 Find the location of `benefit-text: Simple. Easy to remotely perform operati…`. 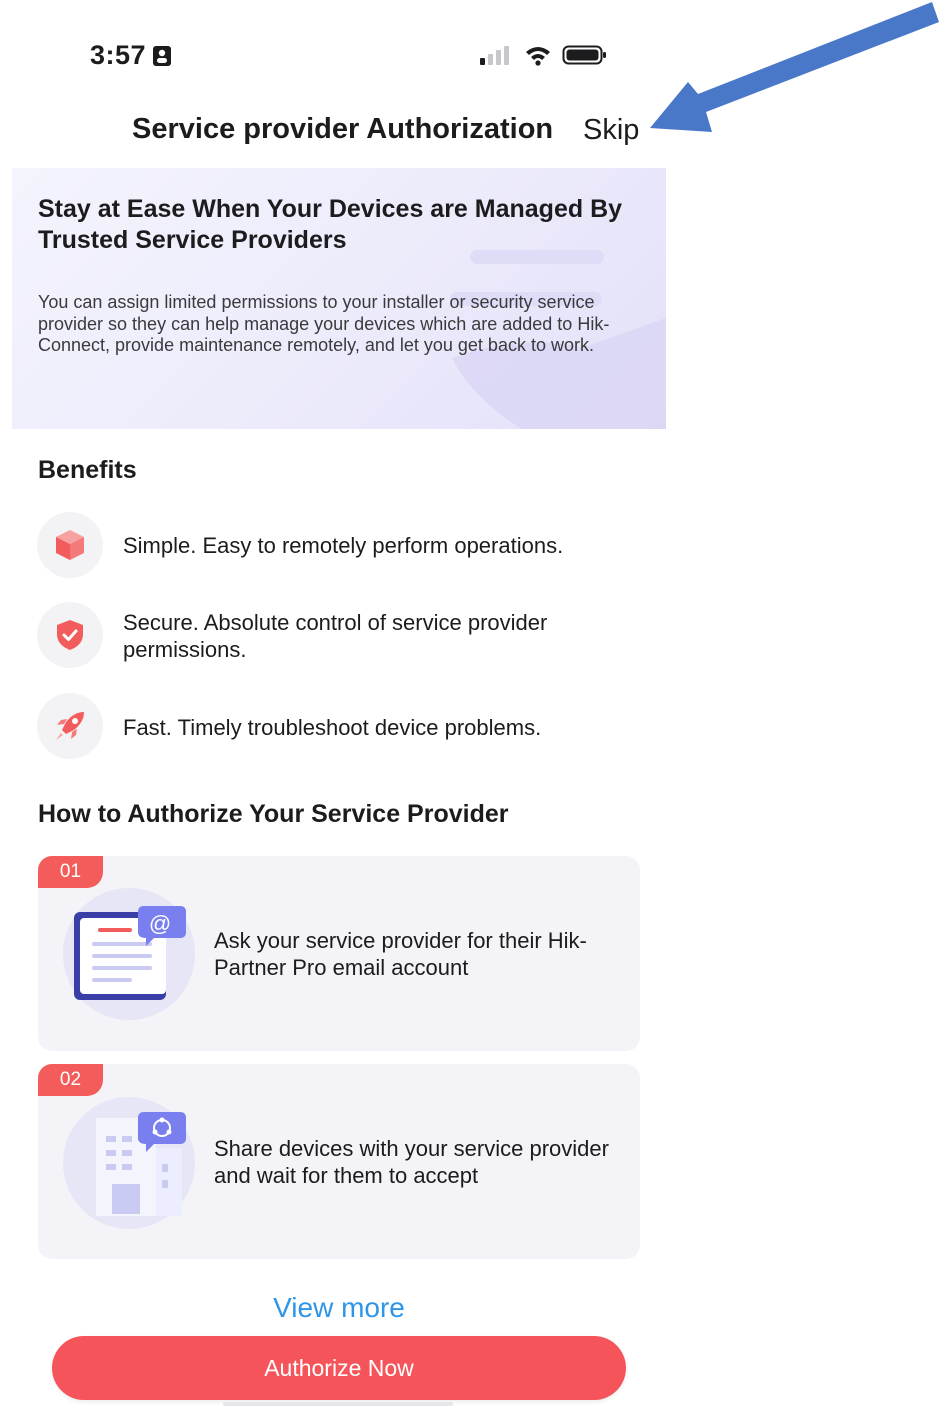

benefit-text: Simple. Easy to remotely perform operati… is located at coordinates (343, 545).